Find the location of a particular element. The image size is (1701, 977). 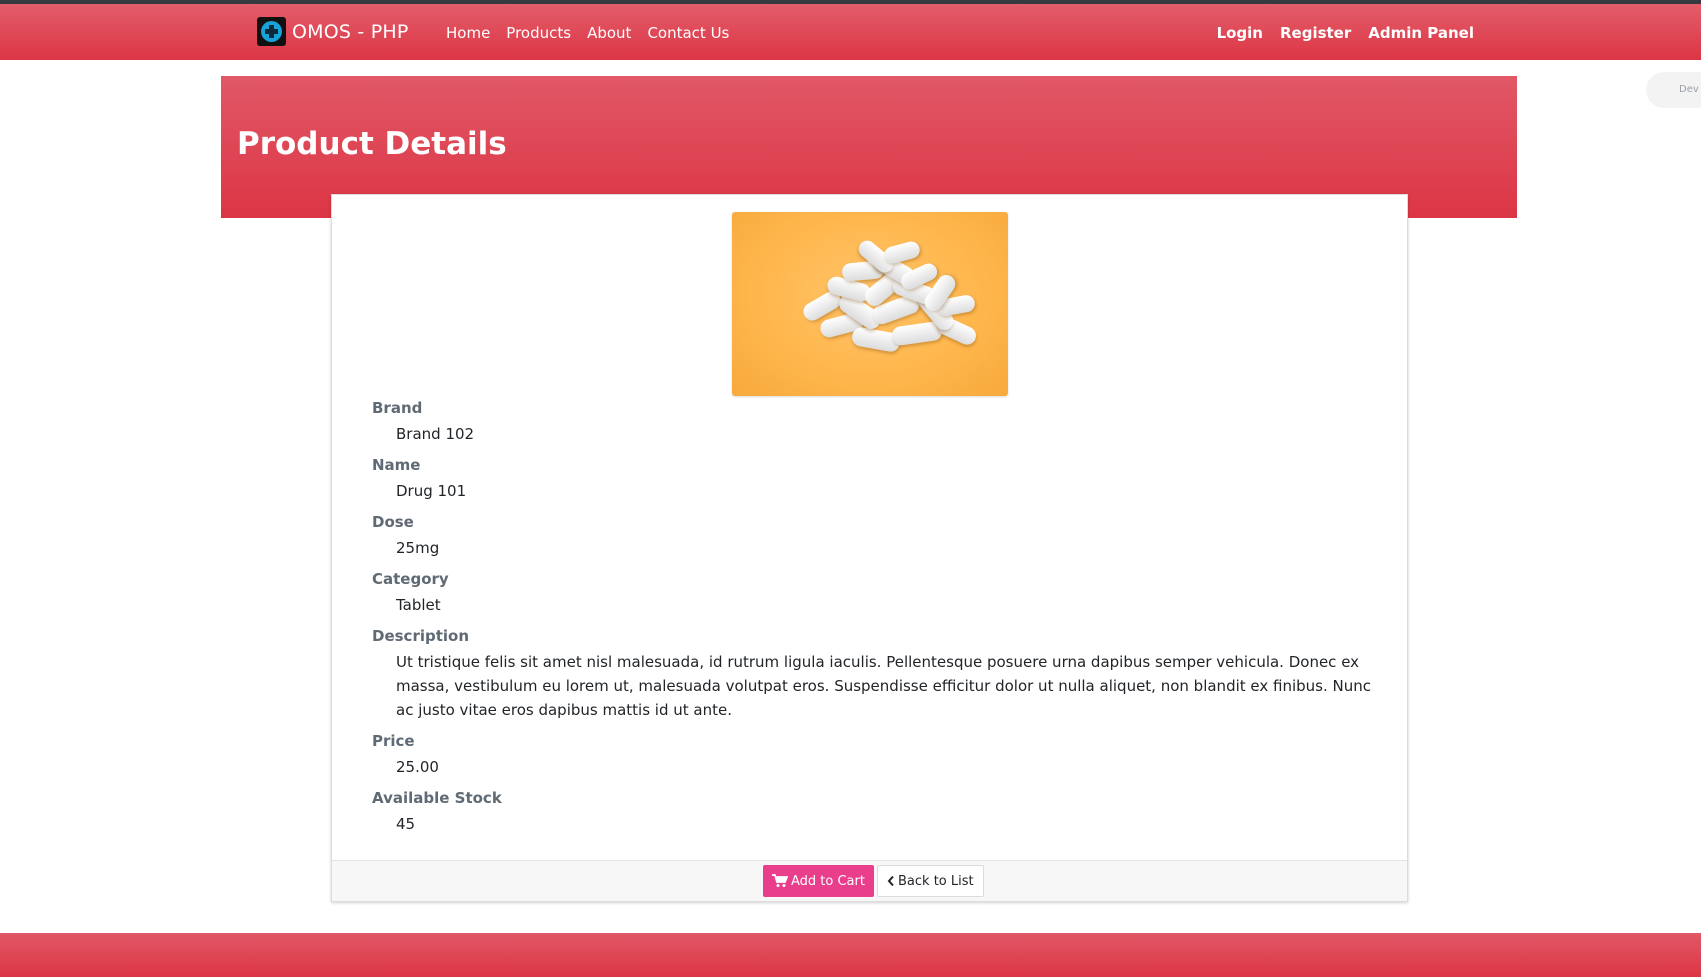

dev-toggle: Dev is located at coordinates (1673, 90).